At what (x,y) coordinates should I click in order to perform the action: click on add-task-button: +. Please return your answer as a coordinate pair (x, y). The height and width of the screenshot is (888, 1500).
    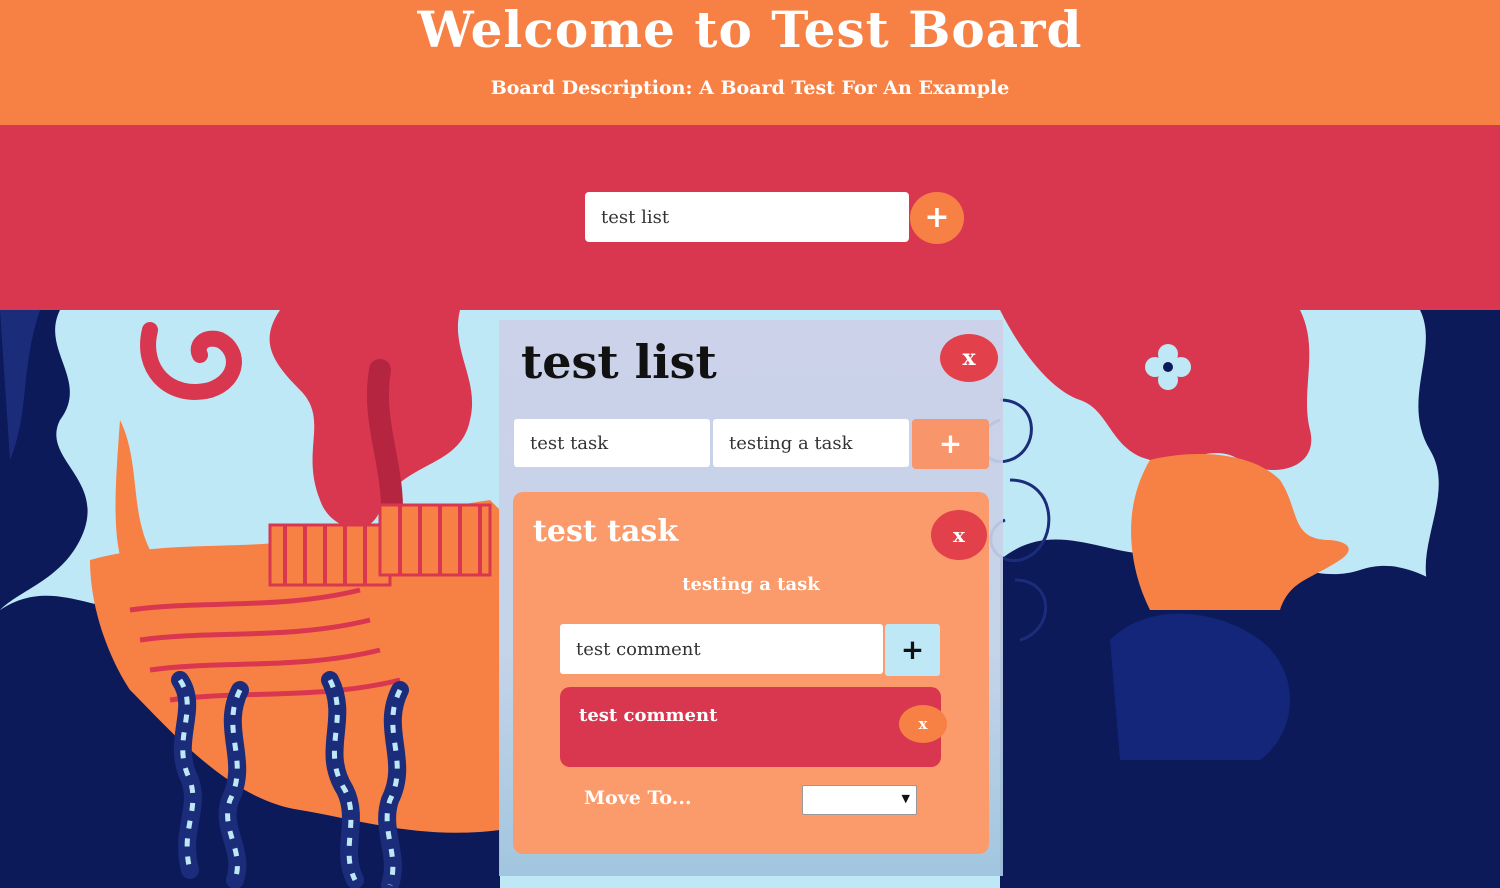
    Looking at the image, I should click on (950, 444).